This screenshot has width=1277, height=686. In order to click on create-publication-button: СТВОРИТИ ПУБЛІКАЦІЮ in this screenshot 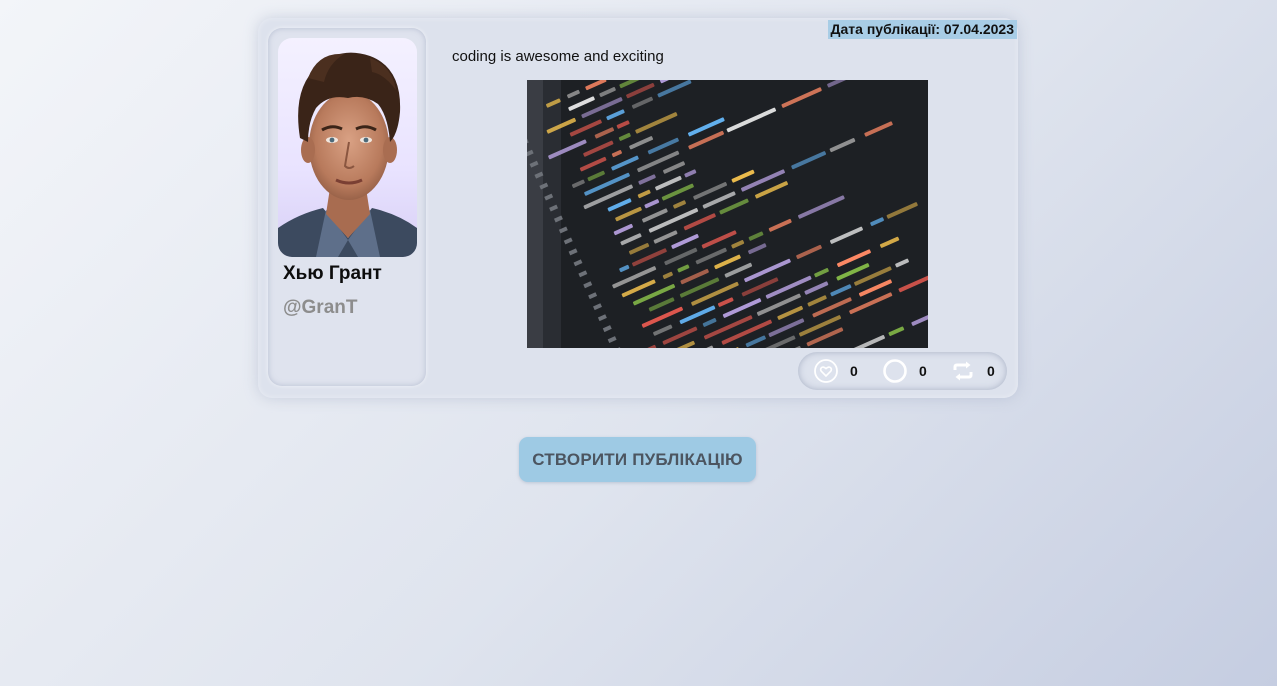, I will do `click(637, 459)`.